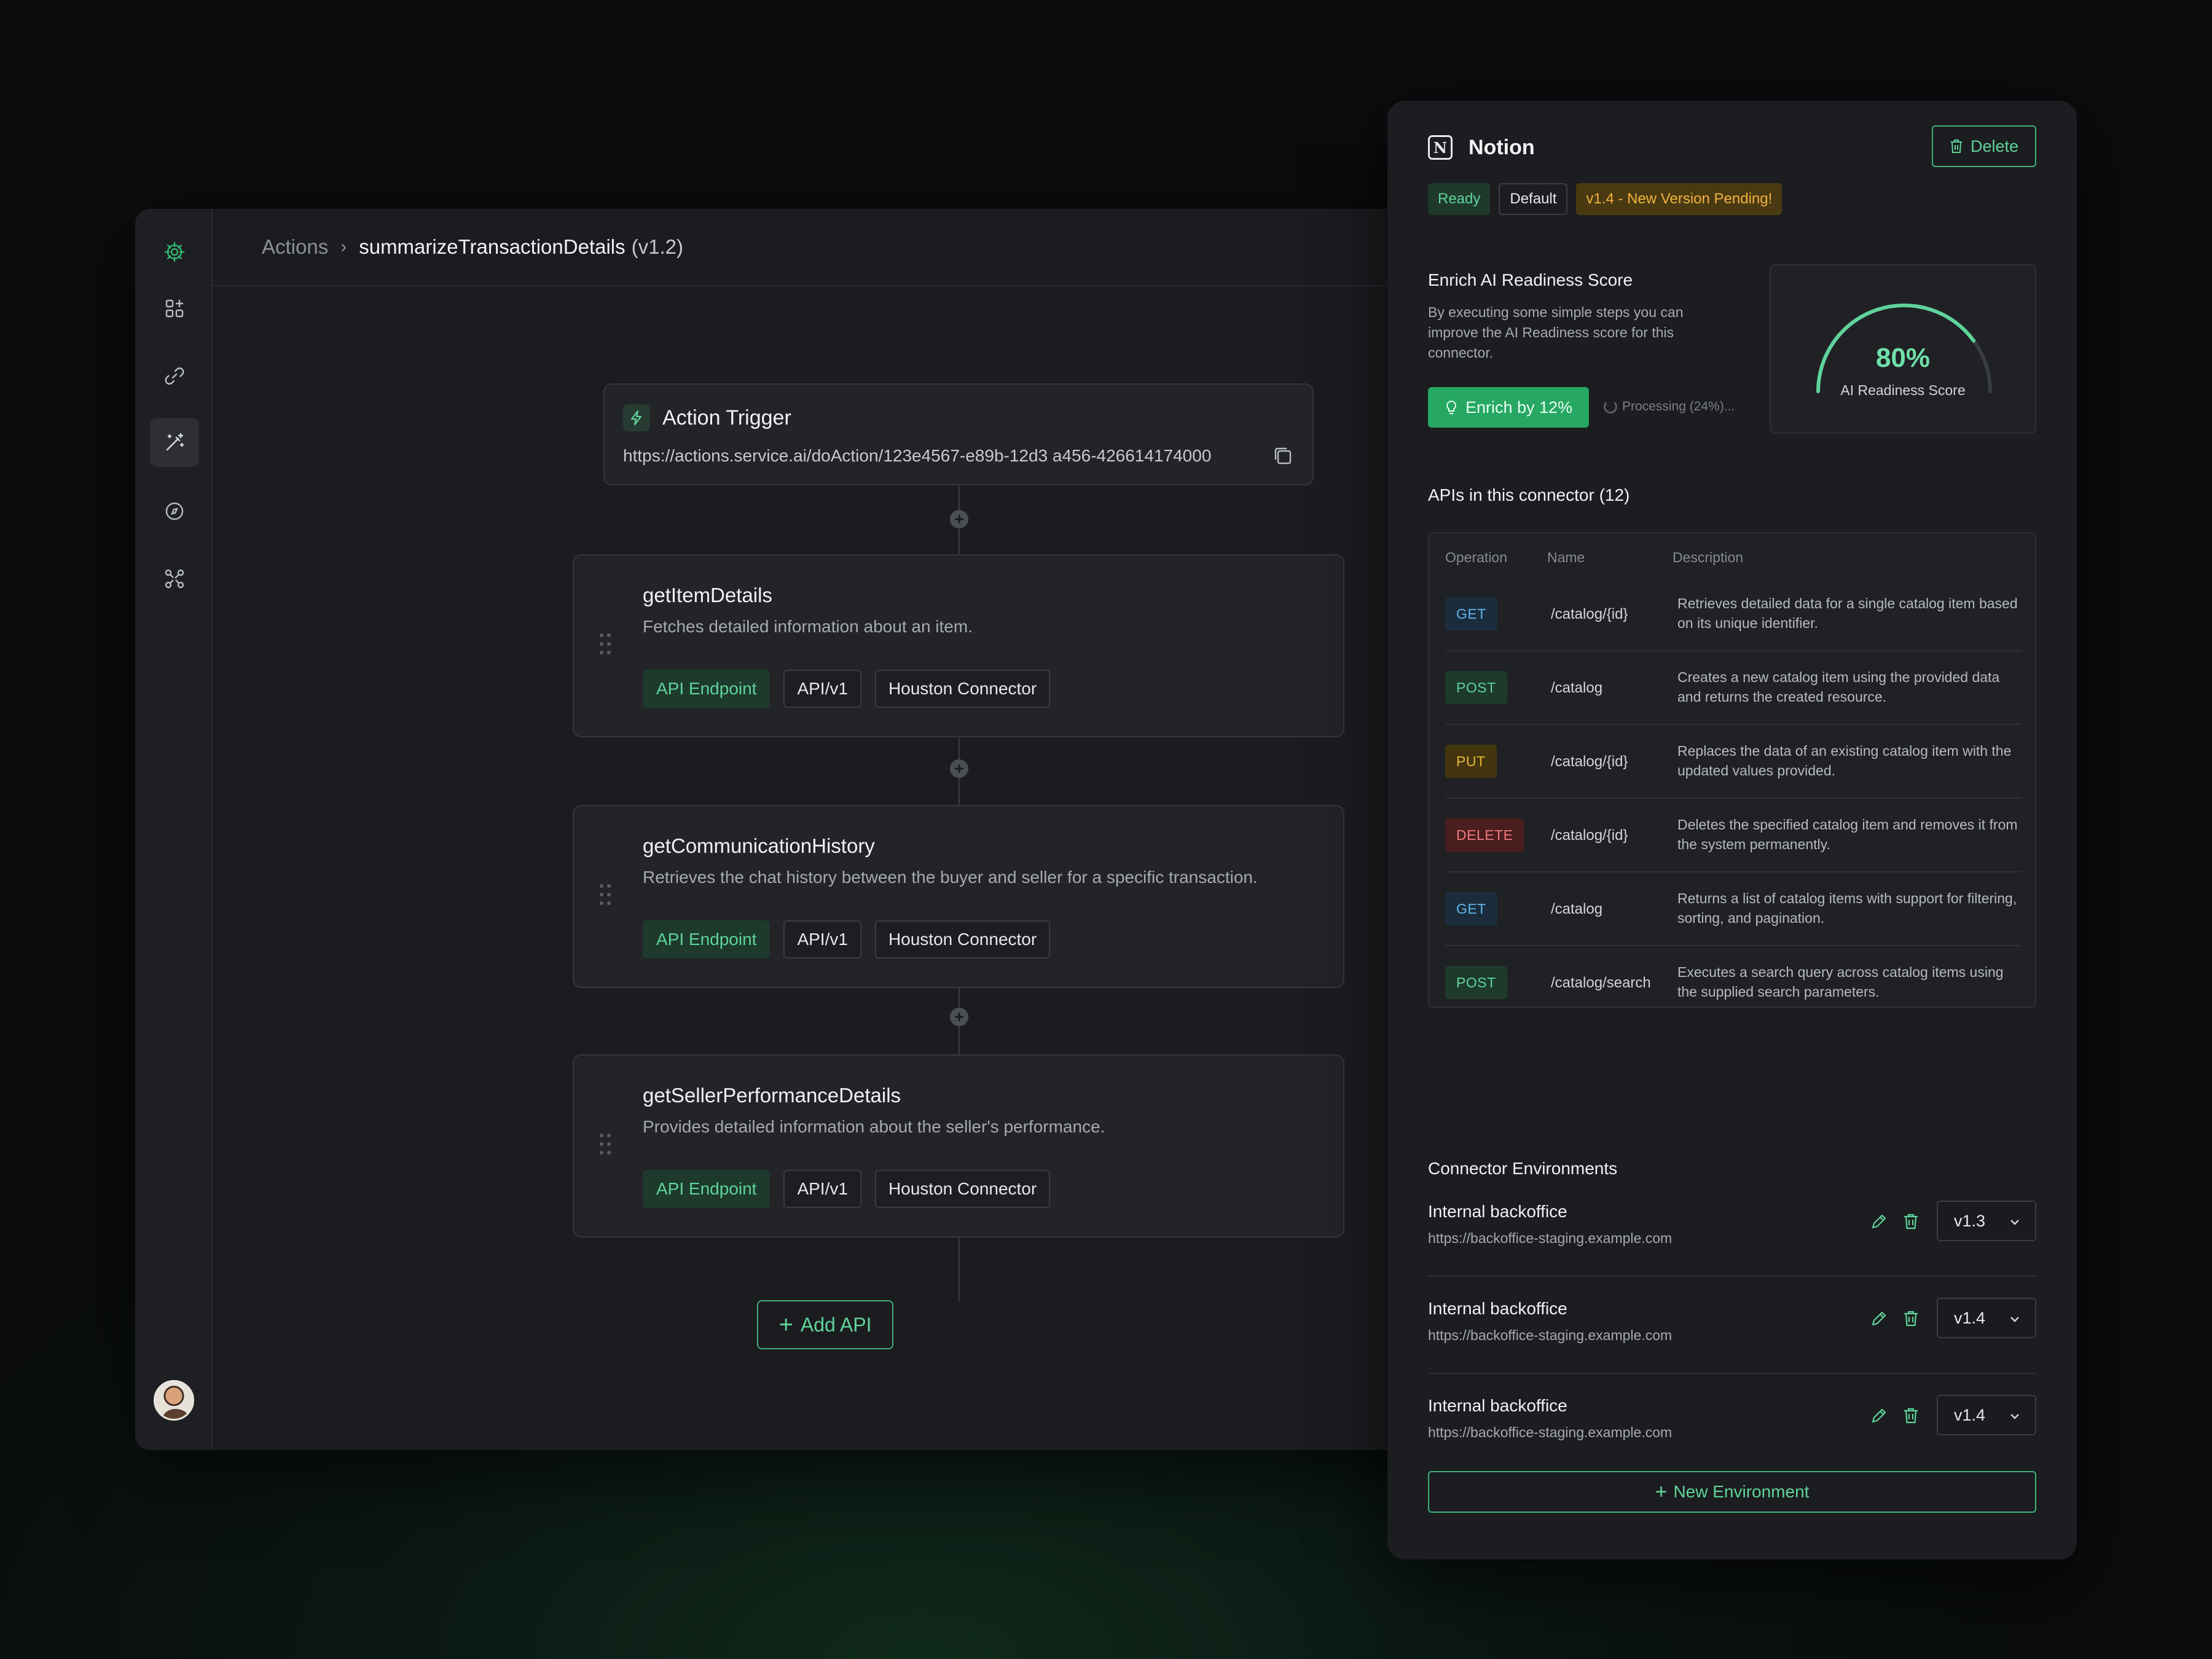  Describe the element at coordinates (1601, 983) in the screenshot. I see `endpoint-path: /catalog/search` at that location.